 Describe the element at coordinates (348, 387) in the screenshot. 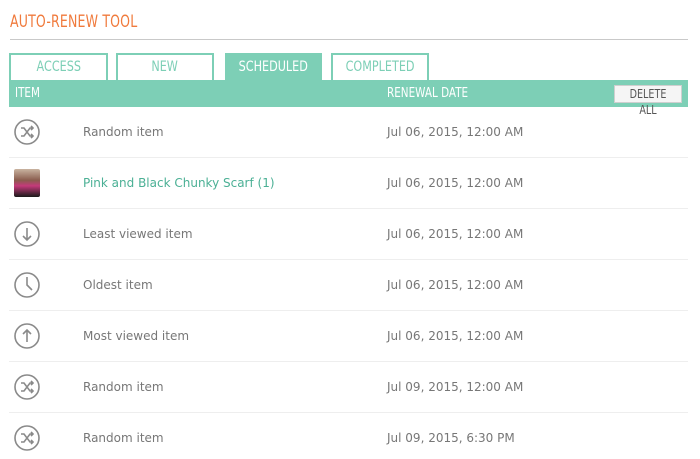

I see `table-row: Random item Jul 09, 2015, 12:00 AM` at that location.